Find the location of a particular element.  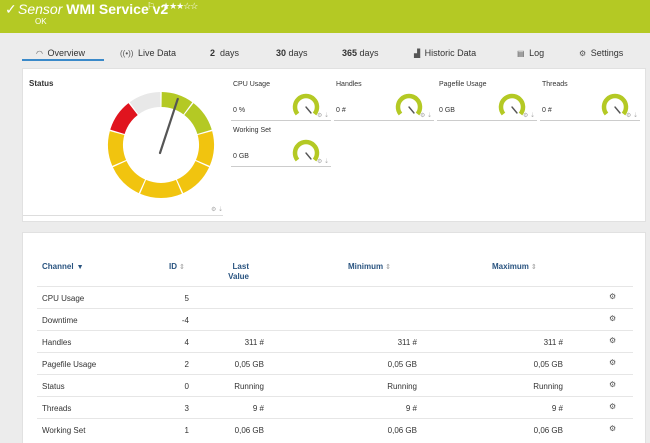

cell-id: 4 is located at coordinates (186, 342).